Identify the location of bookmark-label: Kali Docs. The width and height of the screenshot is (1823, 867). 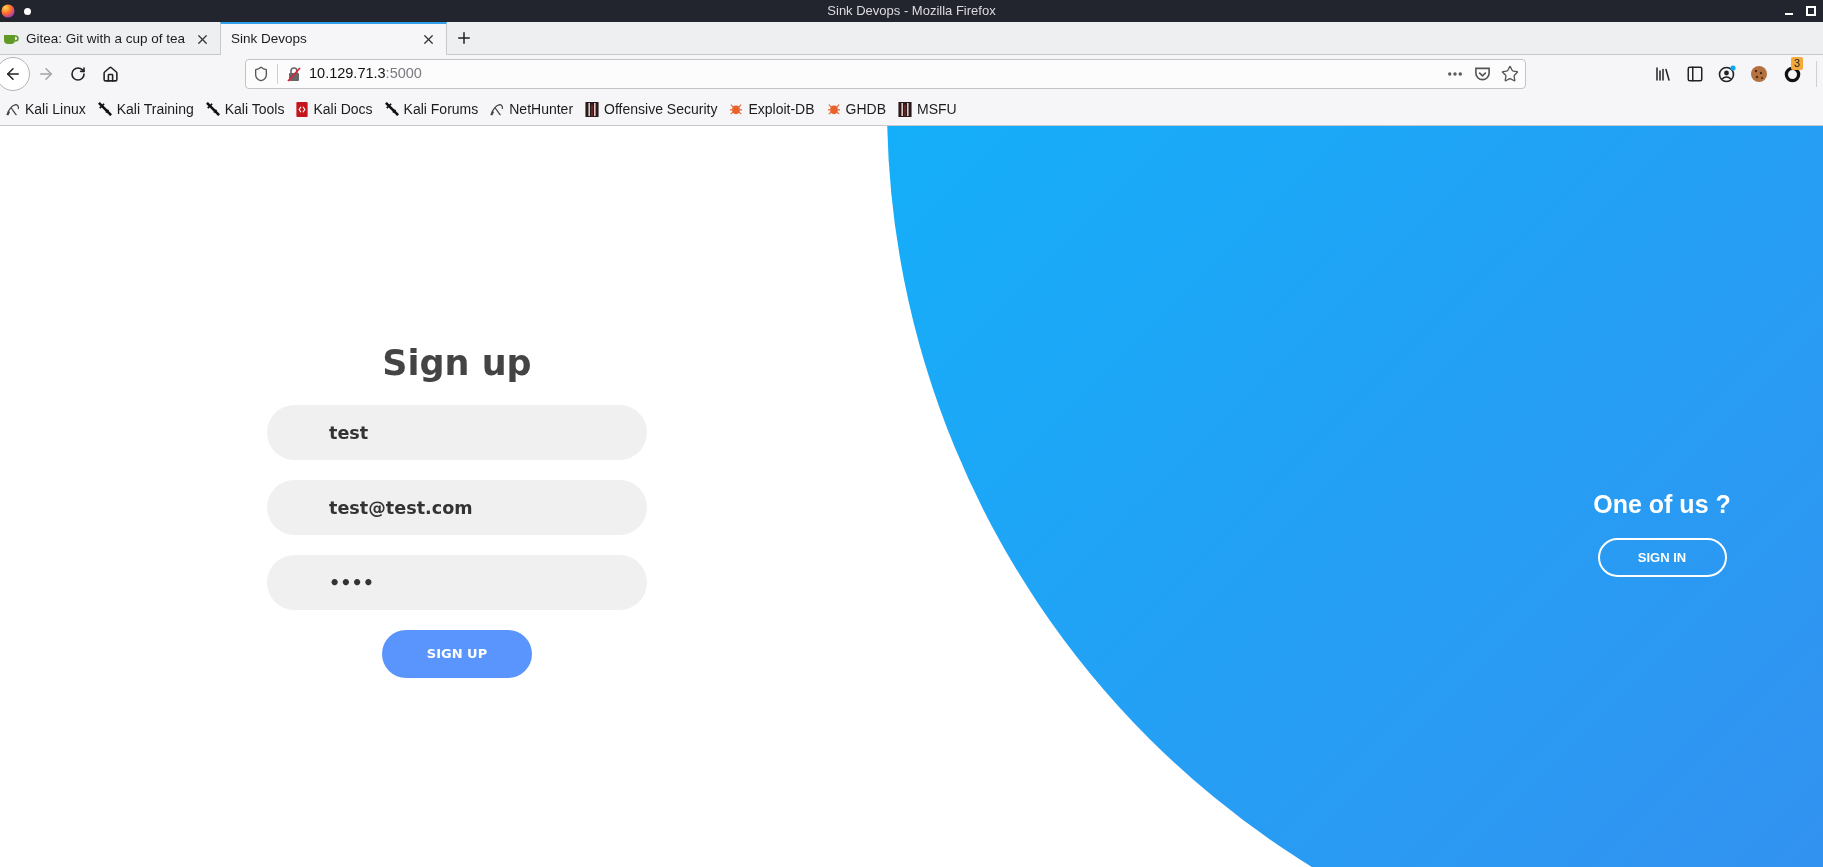
(343, 109).